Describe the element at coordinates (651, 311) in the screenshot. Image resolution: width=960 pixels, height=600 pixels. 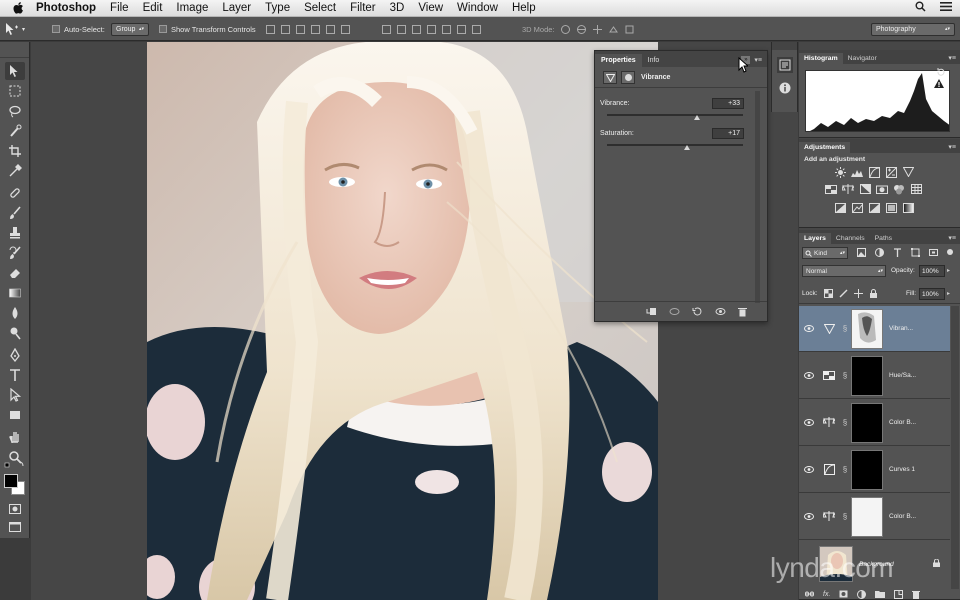
I see `clip-to-layer-icon` at that location.